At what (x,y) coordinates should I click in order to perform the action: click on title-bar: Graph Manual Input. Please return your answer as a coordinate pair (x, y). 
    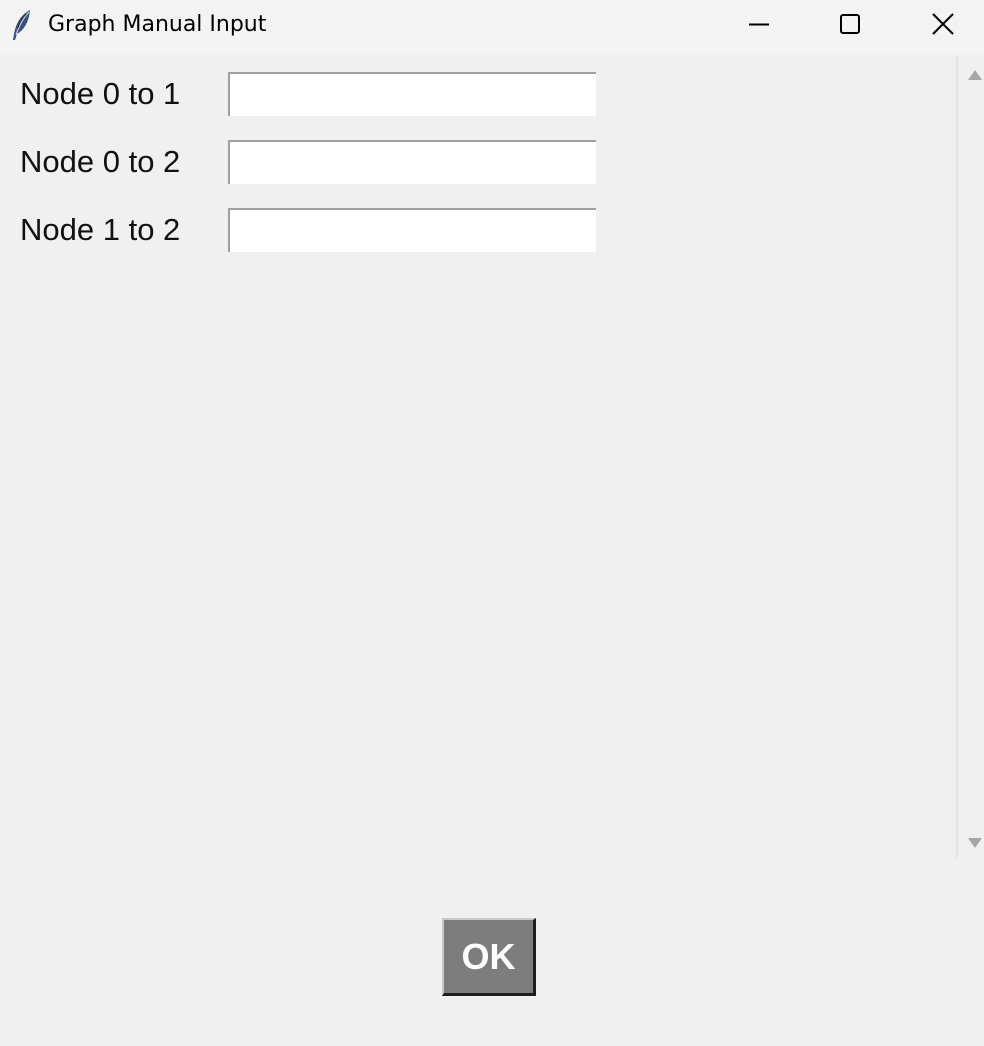
    Looking at the image, I should click on (492, 27).